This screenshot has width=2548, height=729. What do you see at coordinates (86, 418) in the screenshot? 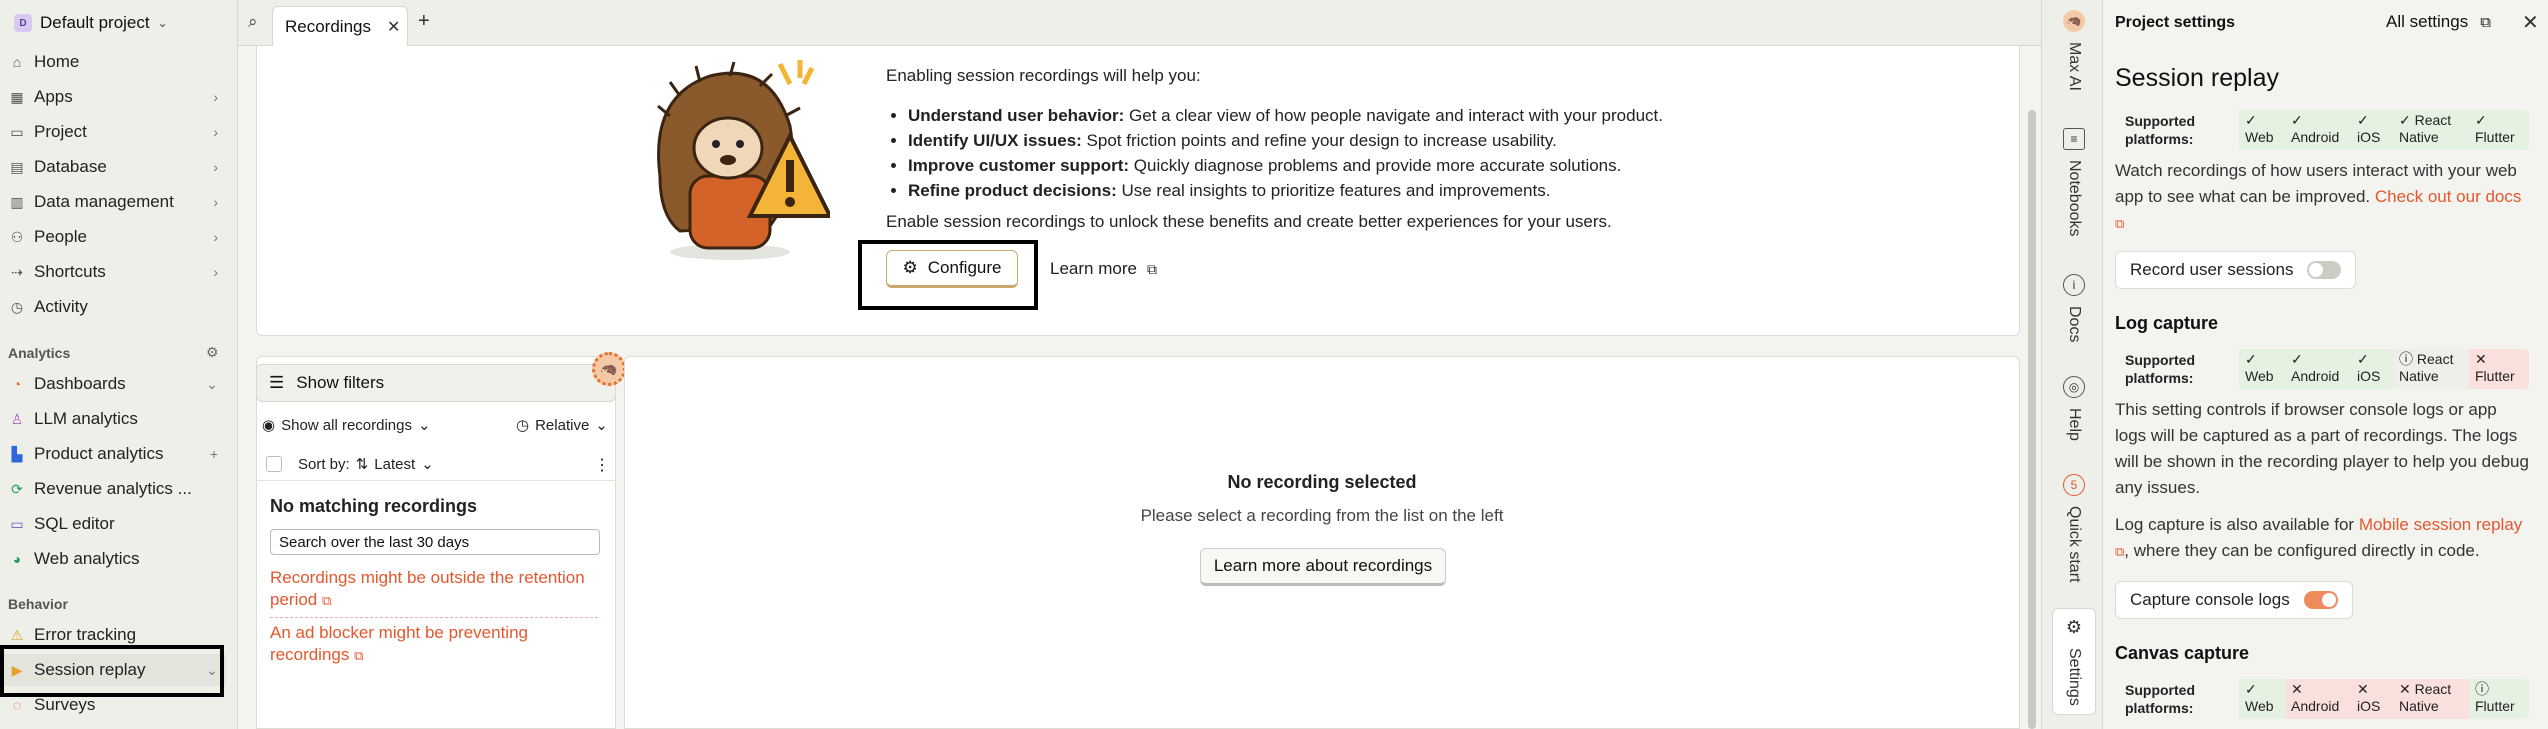
I see `sidebar-item-label: LLM analytics` at bounding box center [86, 418].